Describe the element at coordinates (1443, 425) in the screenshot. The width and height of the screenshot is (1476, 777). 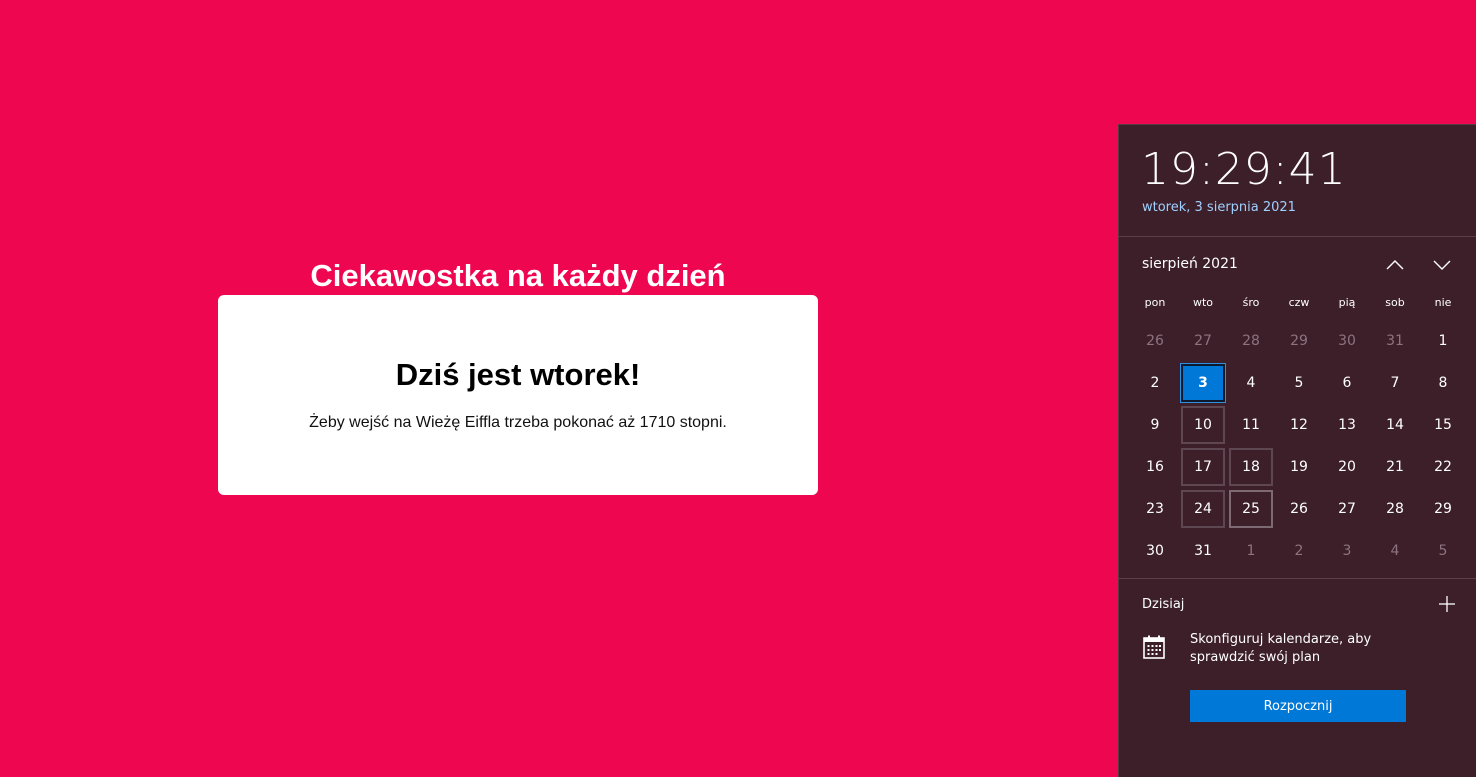
I see `calendar-day: 15` at that location.